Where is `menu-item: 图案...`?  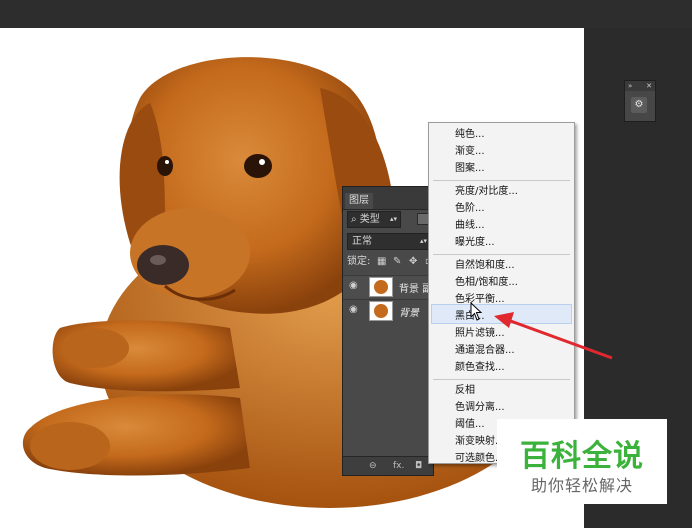 menu-item: 图案... is located at coordinates (470, 169).